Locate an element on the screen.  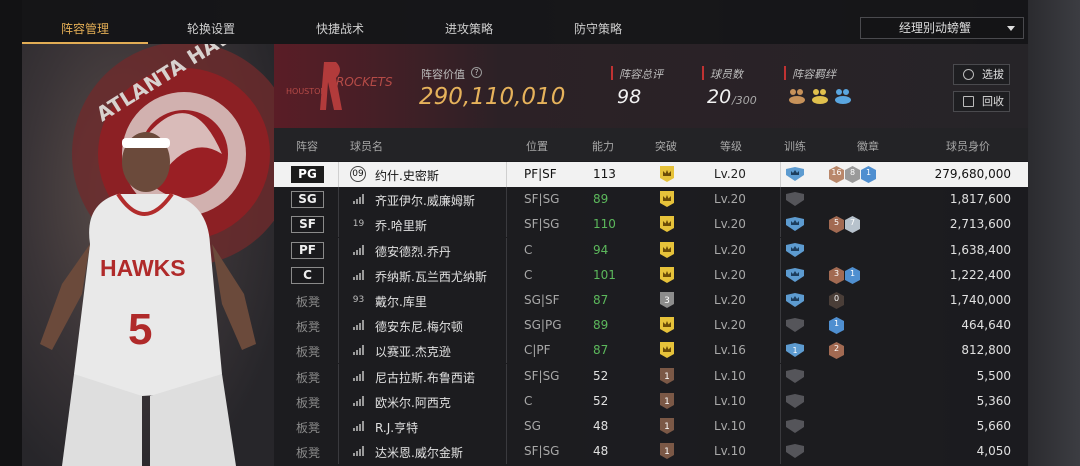
right-edge-background is located at coordinates (1054, 233).